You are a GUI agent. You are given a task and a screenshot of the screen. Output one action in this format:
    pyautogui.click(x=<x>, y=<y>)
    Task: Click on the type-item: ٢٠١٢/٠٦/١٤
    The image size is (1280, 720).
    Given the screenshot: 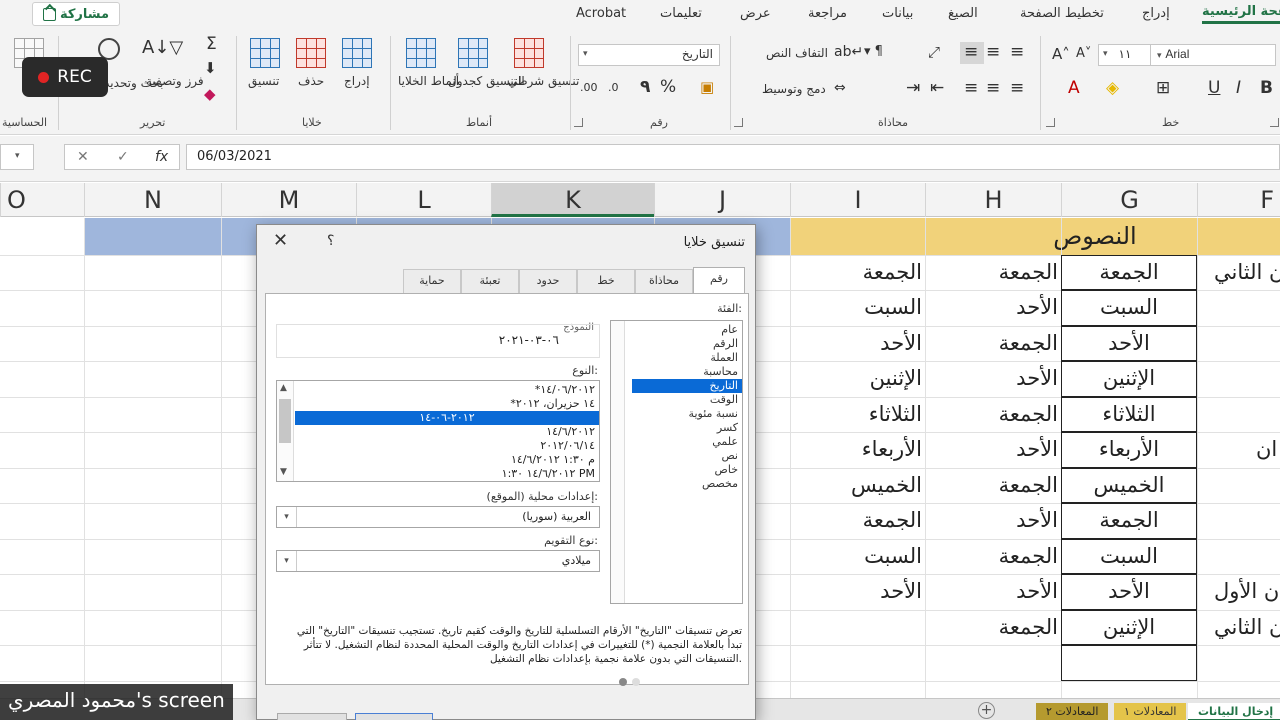 What is the action you would take?
    pyautogui.click(x=567, y=446)
    